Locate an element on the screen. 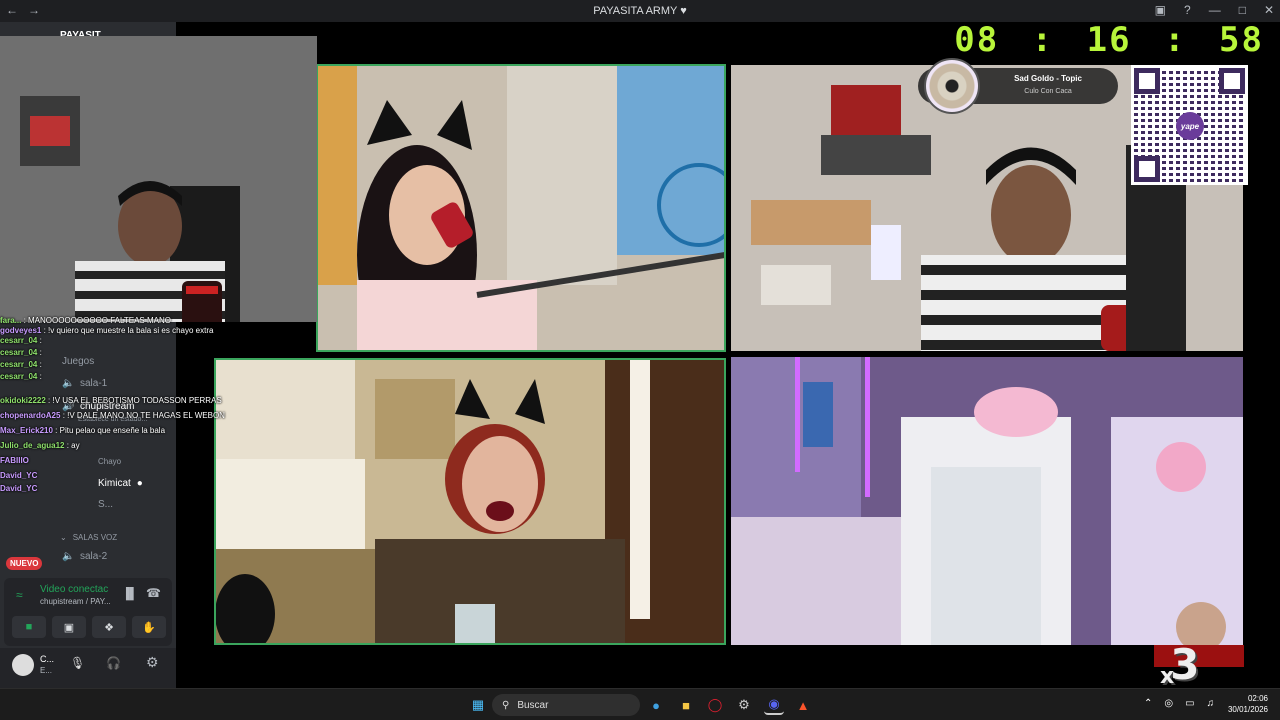  yape-qr-code: yape is located at coordinates (1189, 125).